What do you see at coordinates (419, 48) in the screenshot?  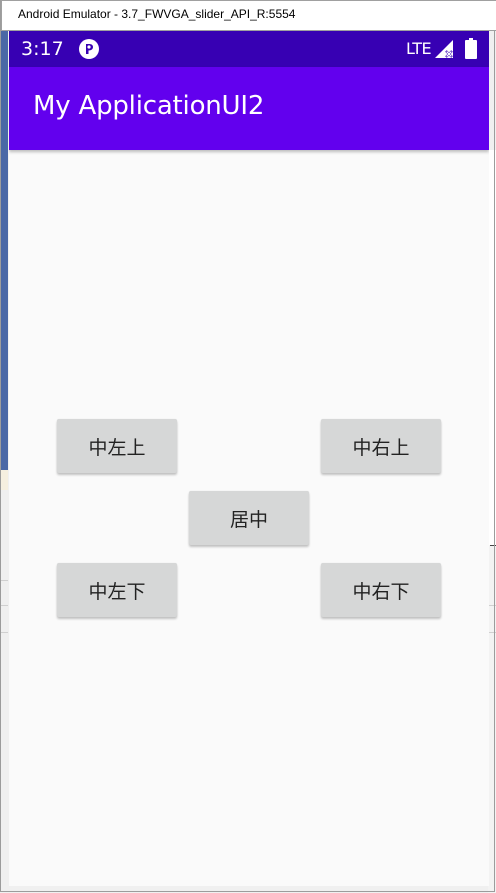 I see `network-type-label: LTE` at bounding box center [419, 48].